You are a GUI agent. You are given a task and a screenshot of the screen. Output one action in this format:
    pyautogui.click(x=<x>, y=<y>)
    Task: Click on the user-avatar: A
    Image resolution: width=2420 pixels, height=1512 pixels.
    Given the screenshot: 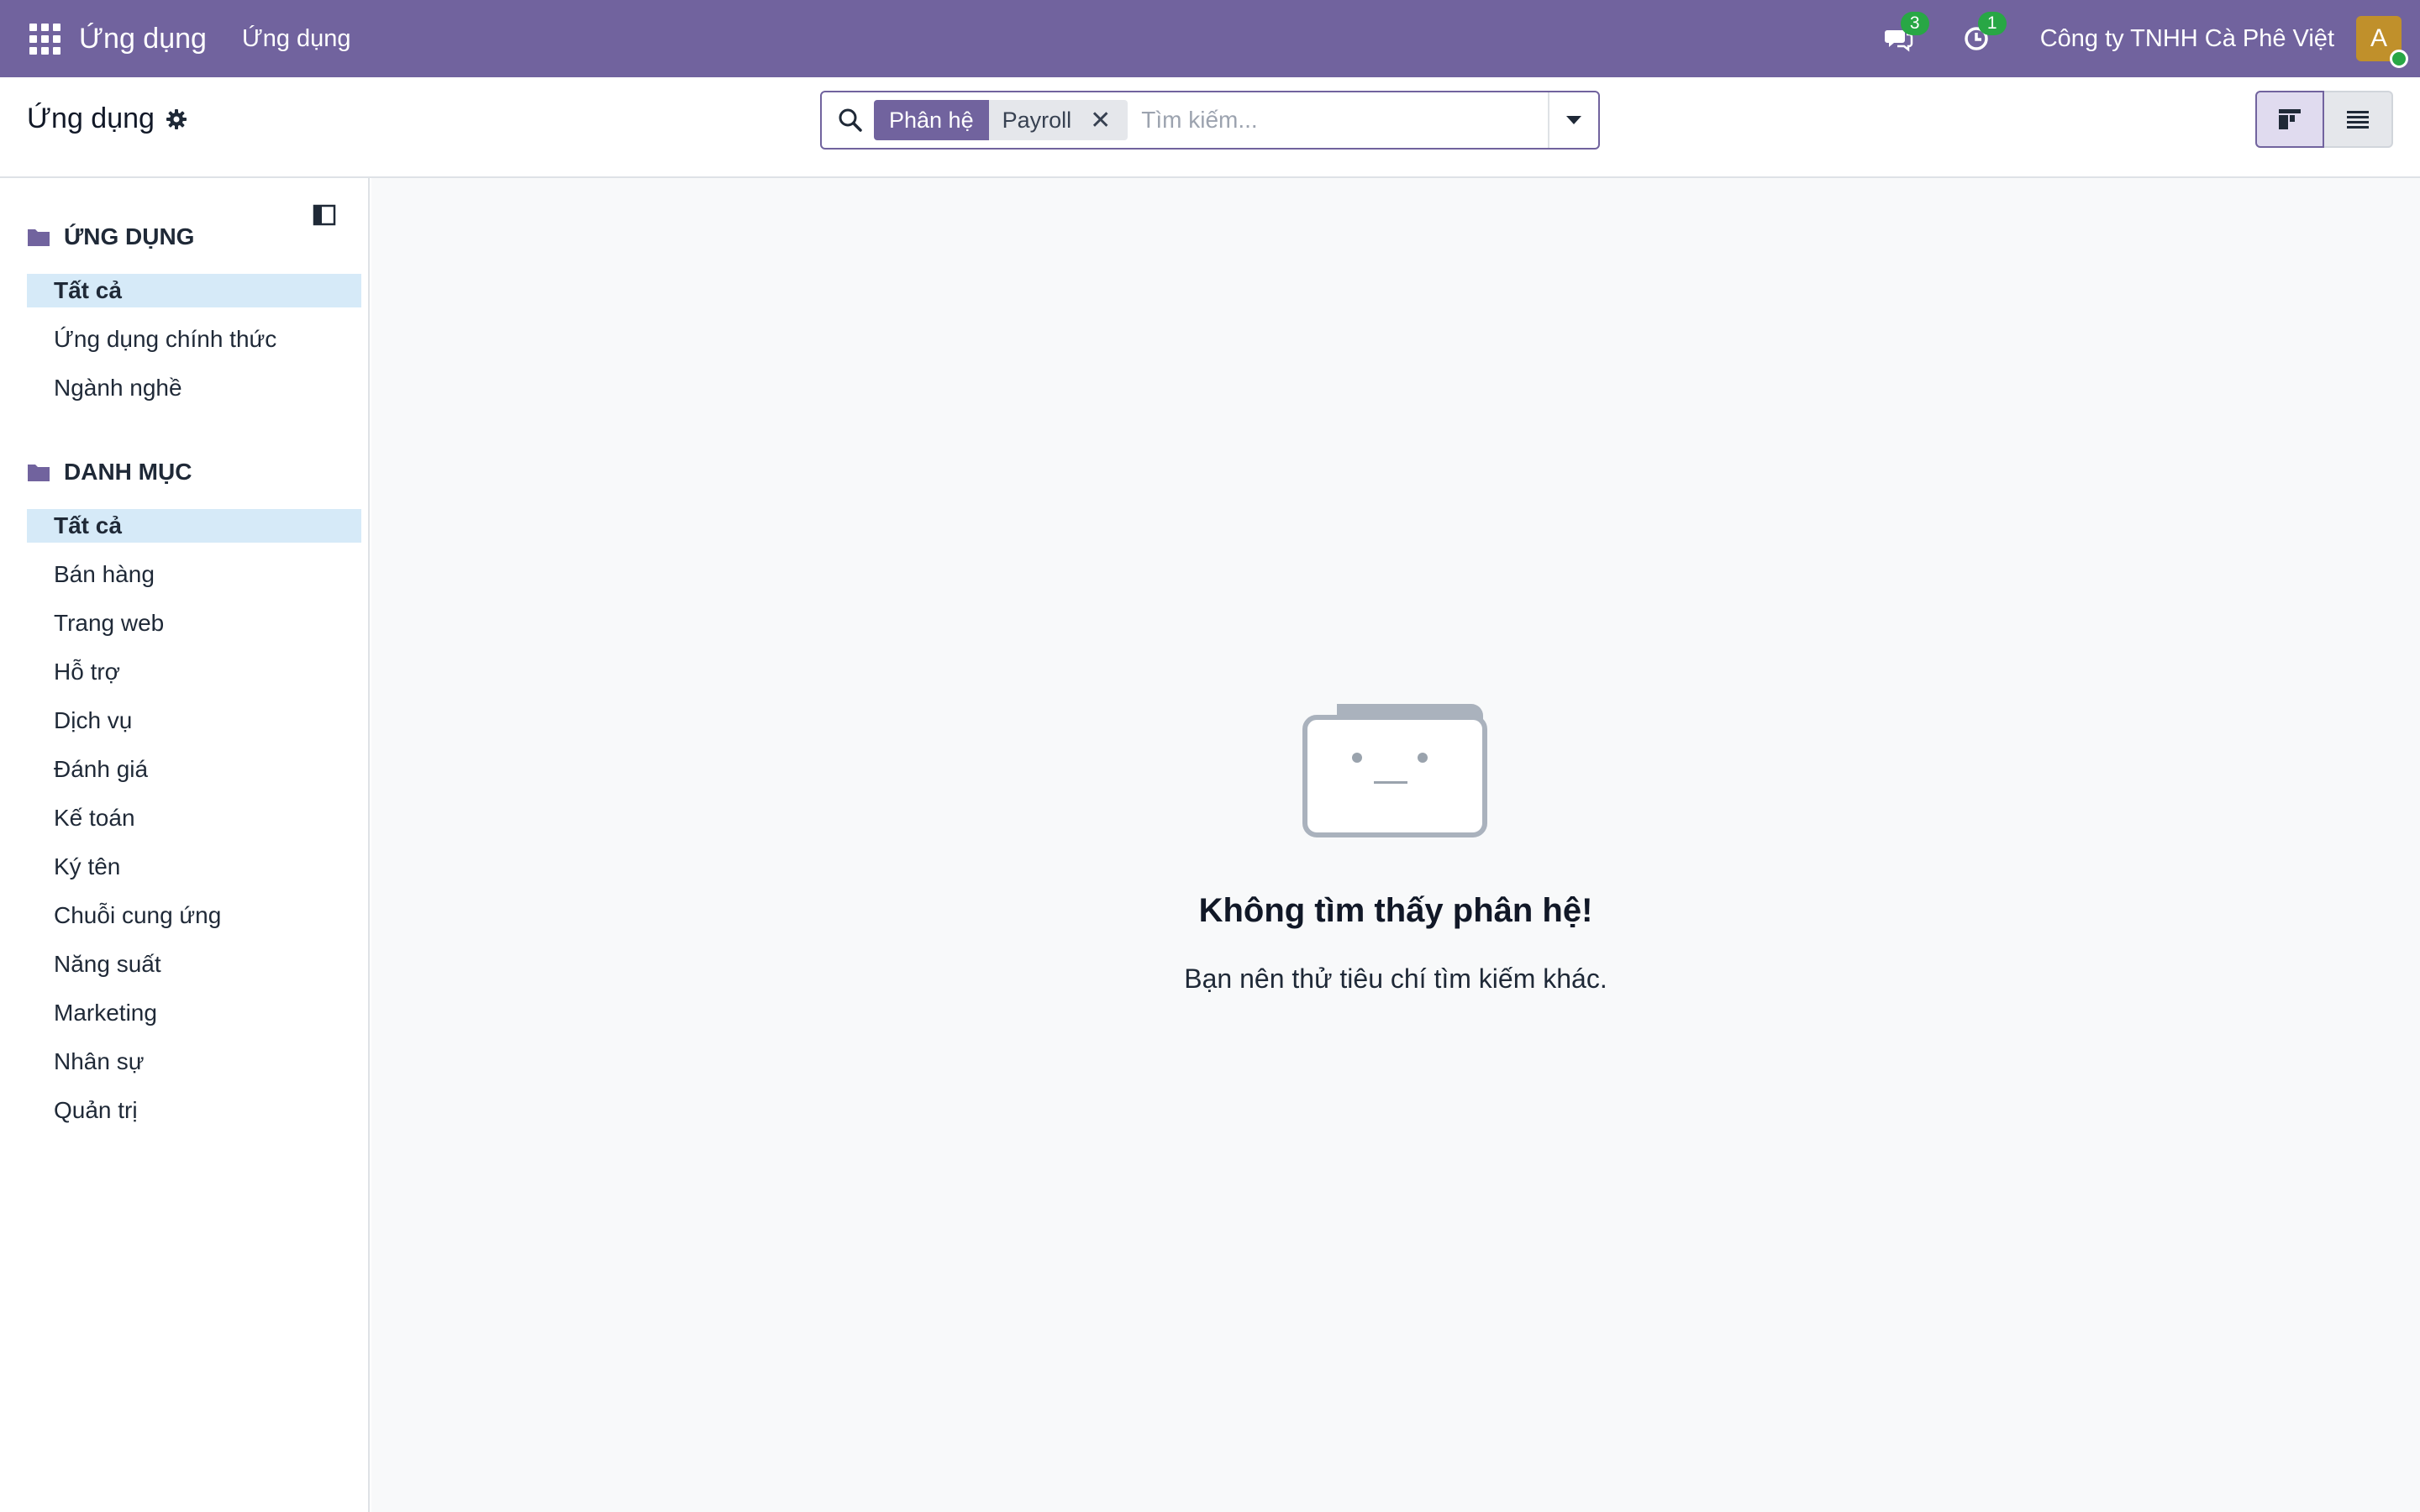 What is the action you would take?
    pyautogui.click(x=2382, y=42)
    